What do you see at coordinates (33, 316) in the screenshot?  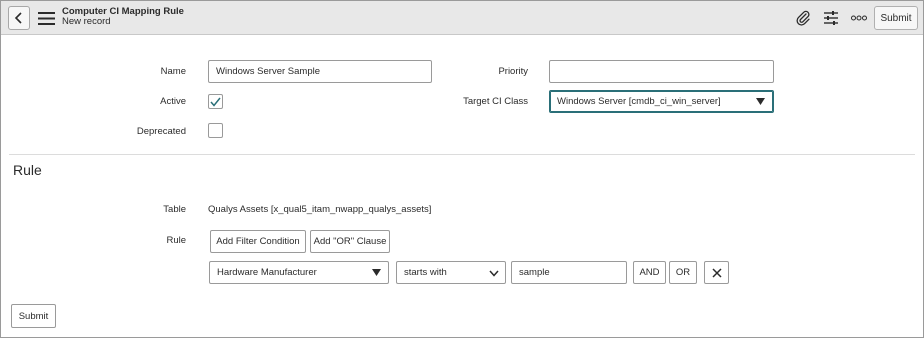 I see `footer-submit-button: Submit` at bounding box center [33, 316].